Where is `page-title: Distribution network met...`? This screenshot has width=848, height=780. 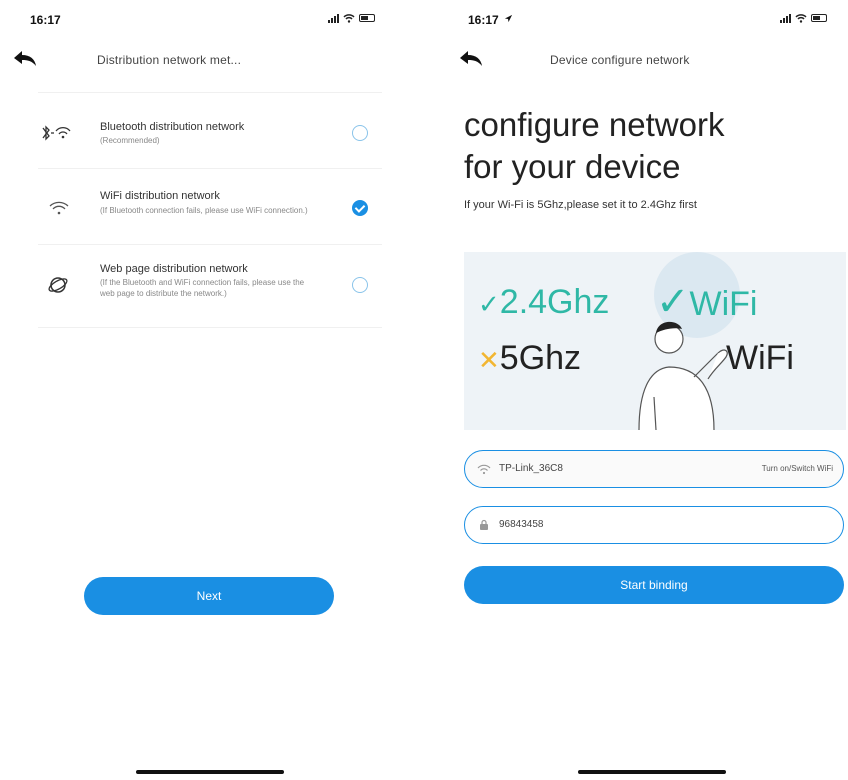
page-title: Distribution network met... is located at coordinates (169, 60).